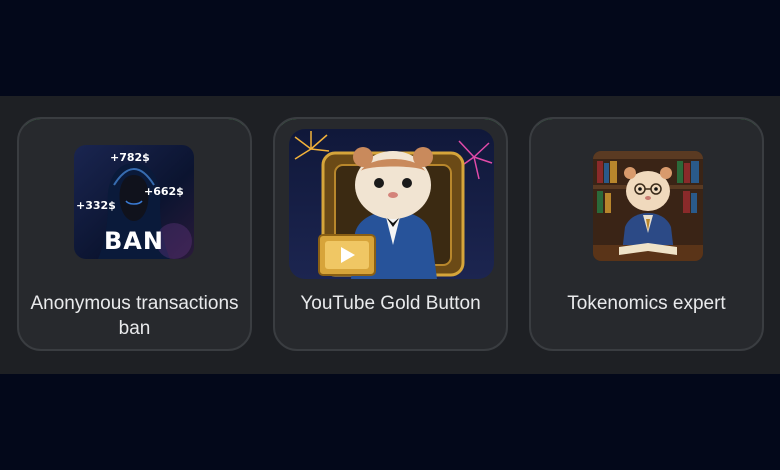 This screenshot has height=470, width=780. What do you see at coordinates (648, 206) in the screenshot?
I see `hamster-professor-icon` at bounding box center [648, 206].